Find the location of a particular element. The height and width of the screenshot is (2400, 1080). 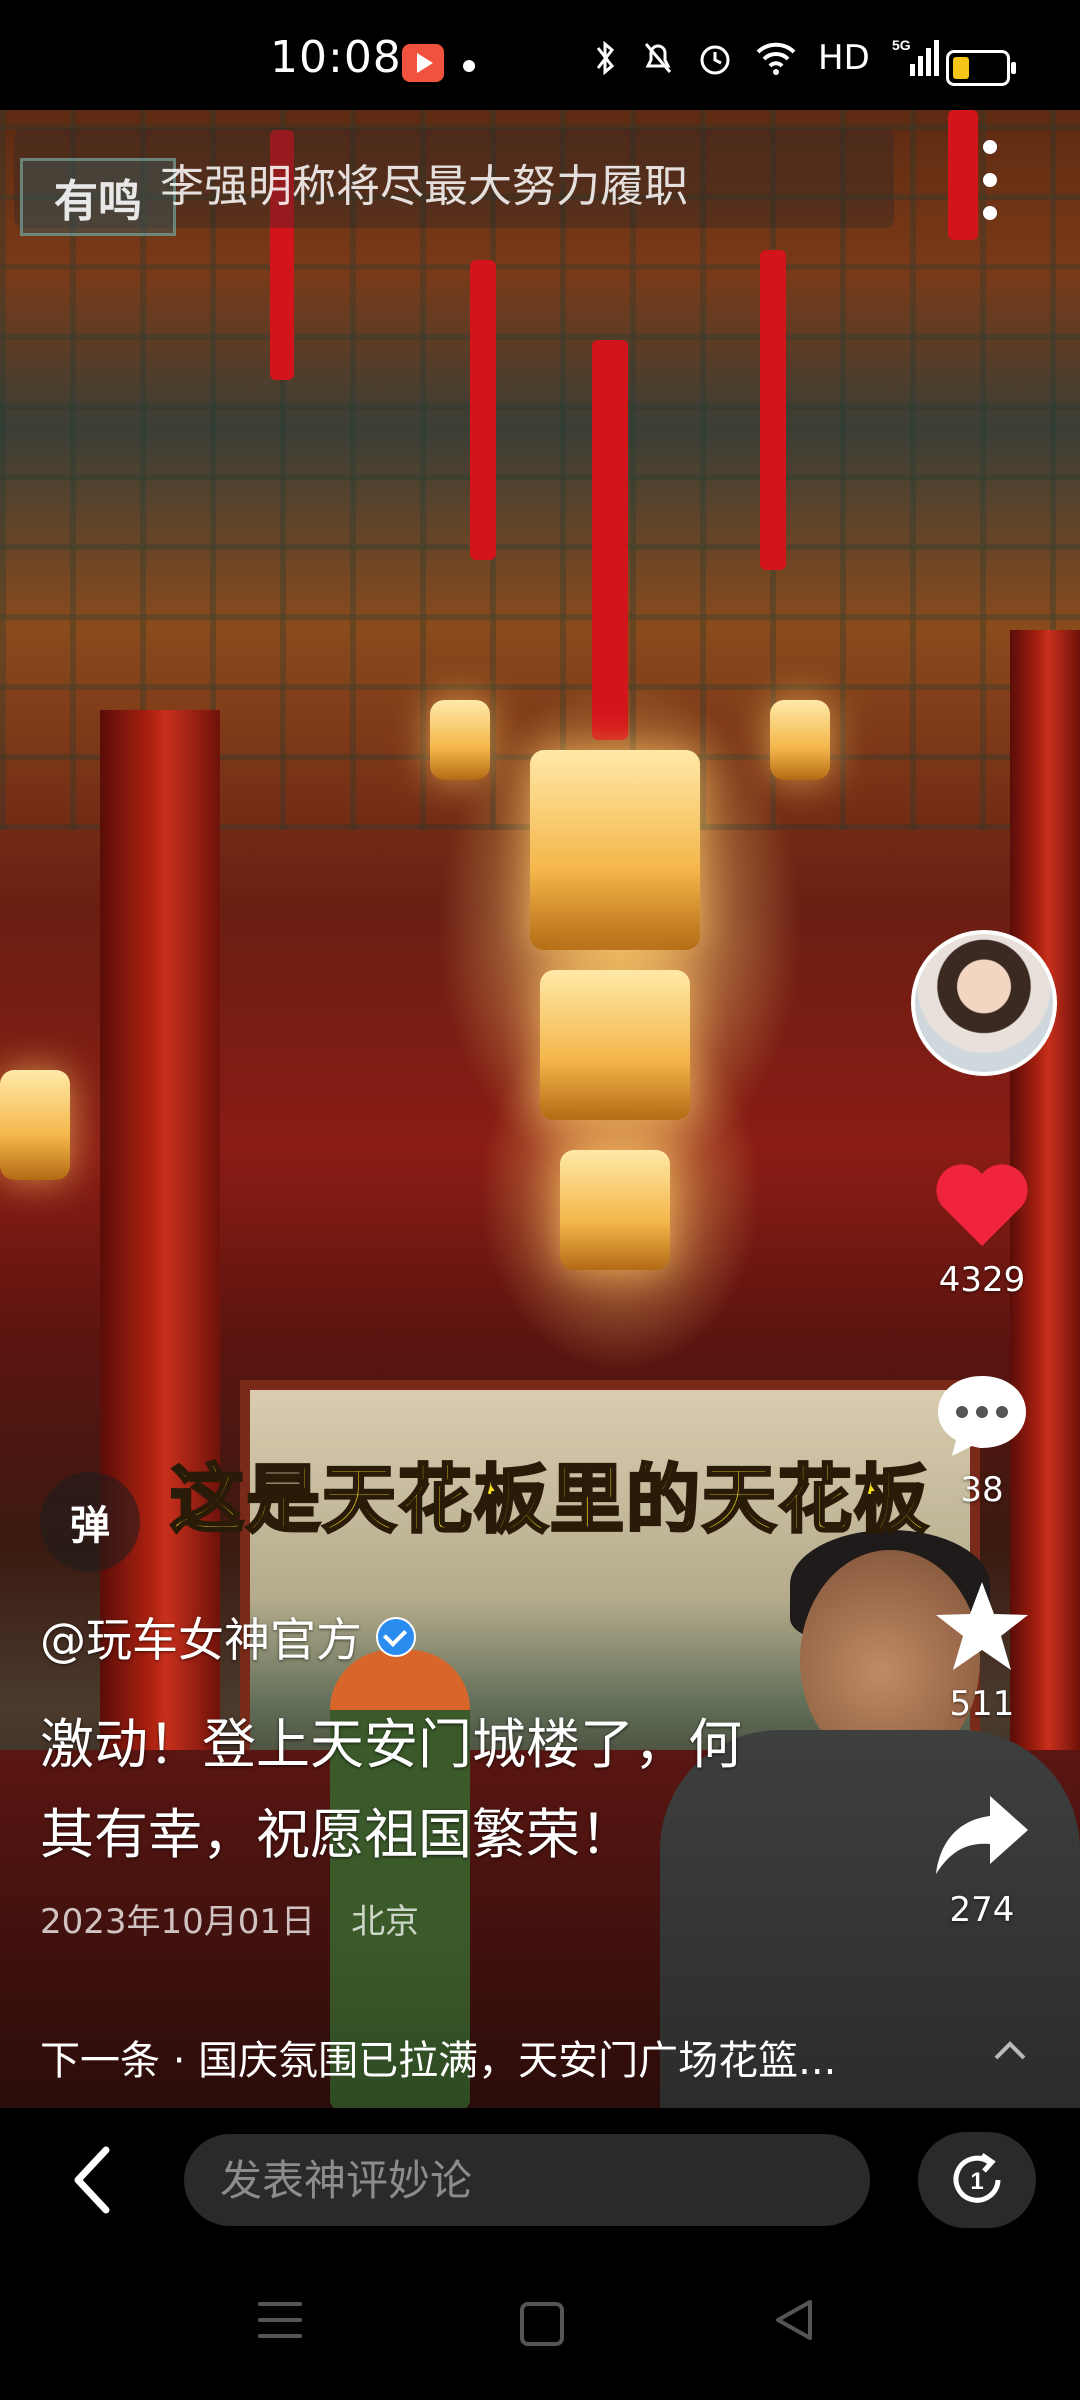

post-date: 2023年10月01日 is located at coordinates (178, 1922).